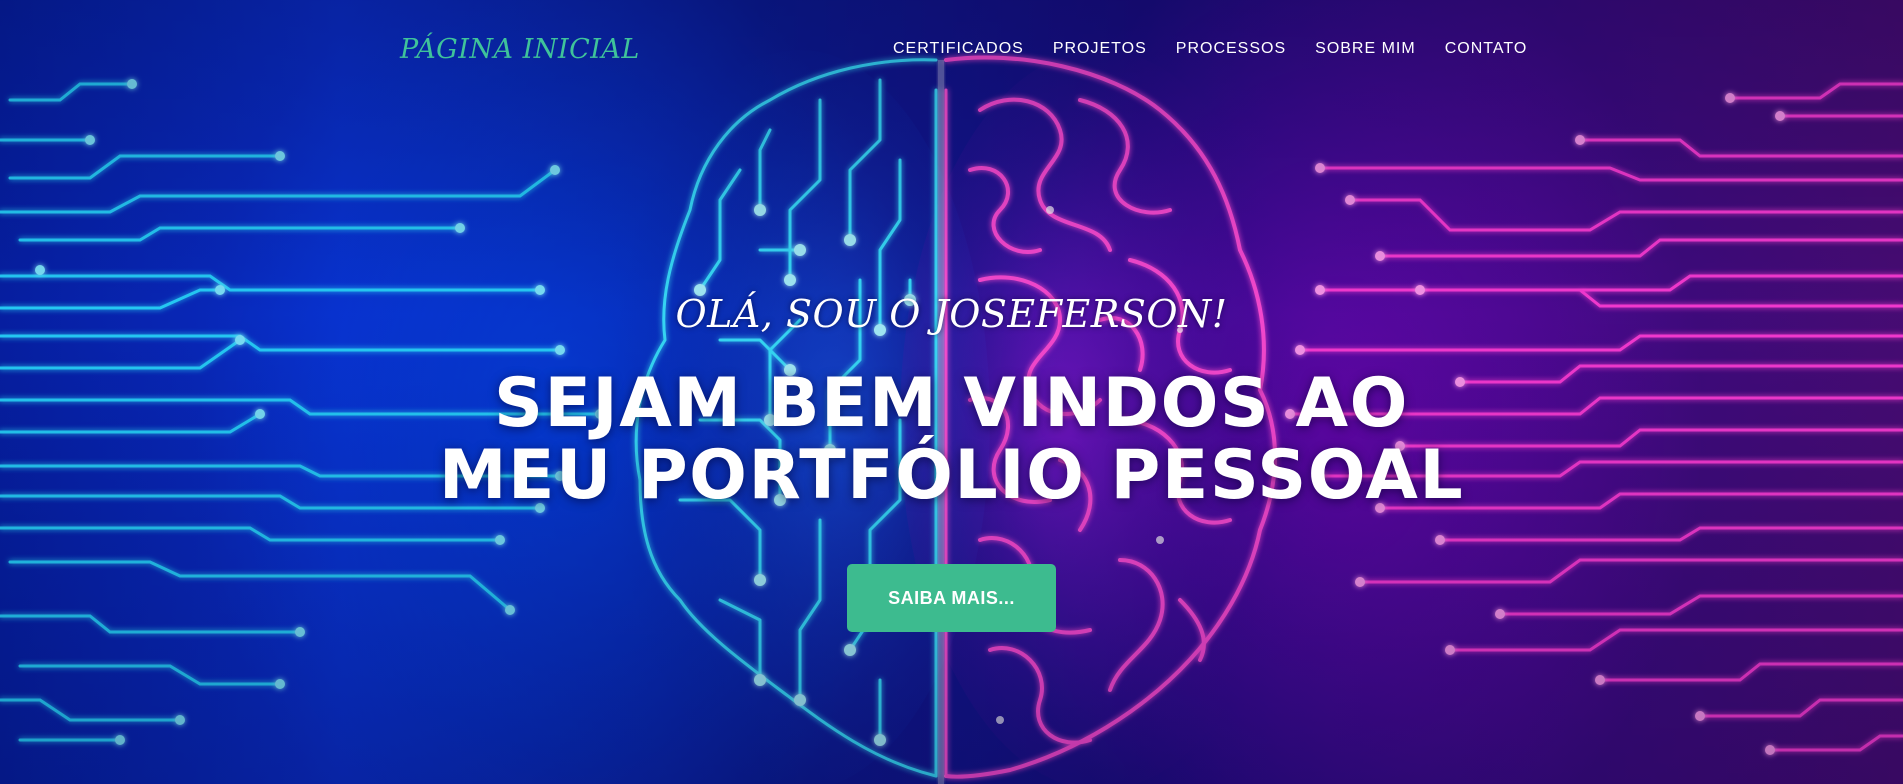 Image resolution: width=1903 pixels, height=784 pixels. Describe the element at coordinates (951, 314) in the screenshot. I see `hero-subtitle: OLÁ, SOU O JOSEFERSON!` at that location.